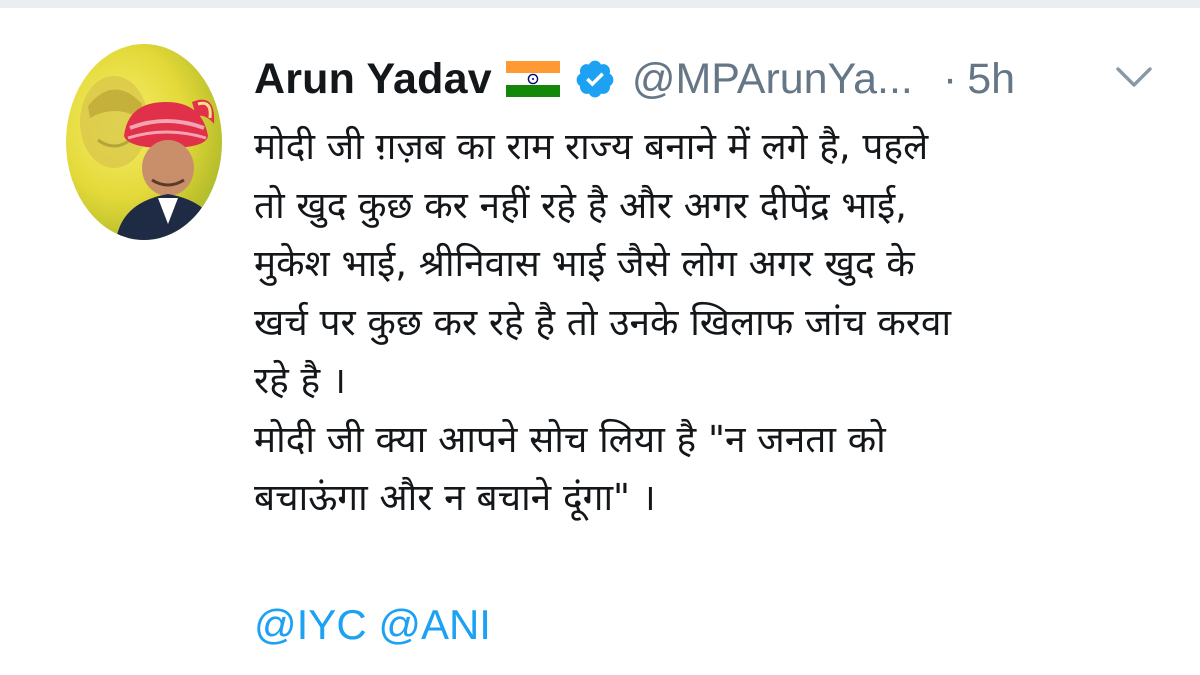  Describe the element at coordinates (373, 79) in the screenshot. I see `display-name: Arun Yadav` at that location.